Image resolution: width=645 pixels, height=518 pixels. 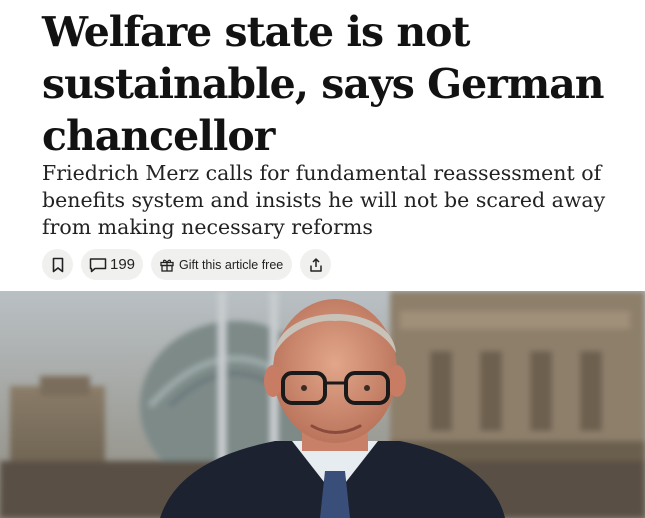 I want to click on comments-button: 199, so click(x=112, y=264).